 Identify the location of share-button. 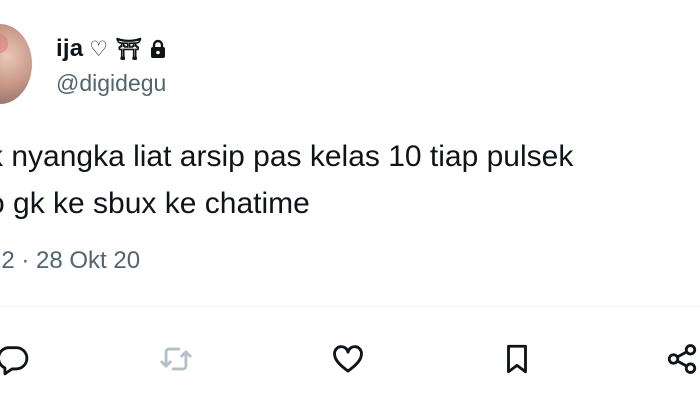
(681, 359).